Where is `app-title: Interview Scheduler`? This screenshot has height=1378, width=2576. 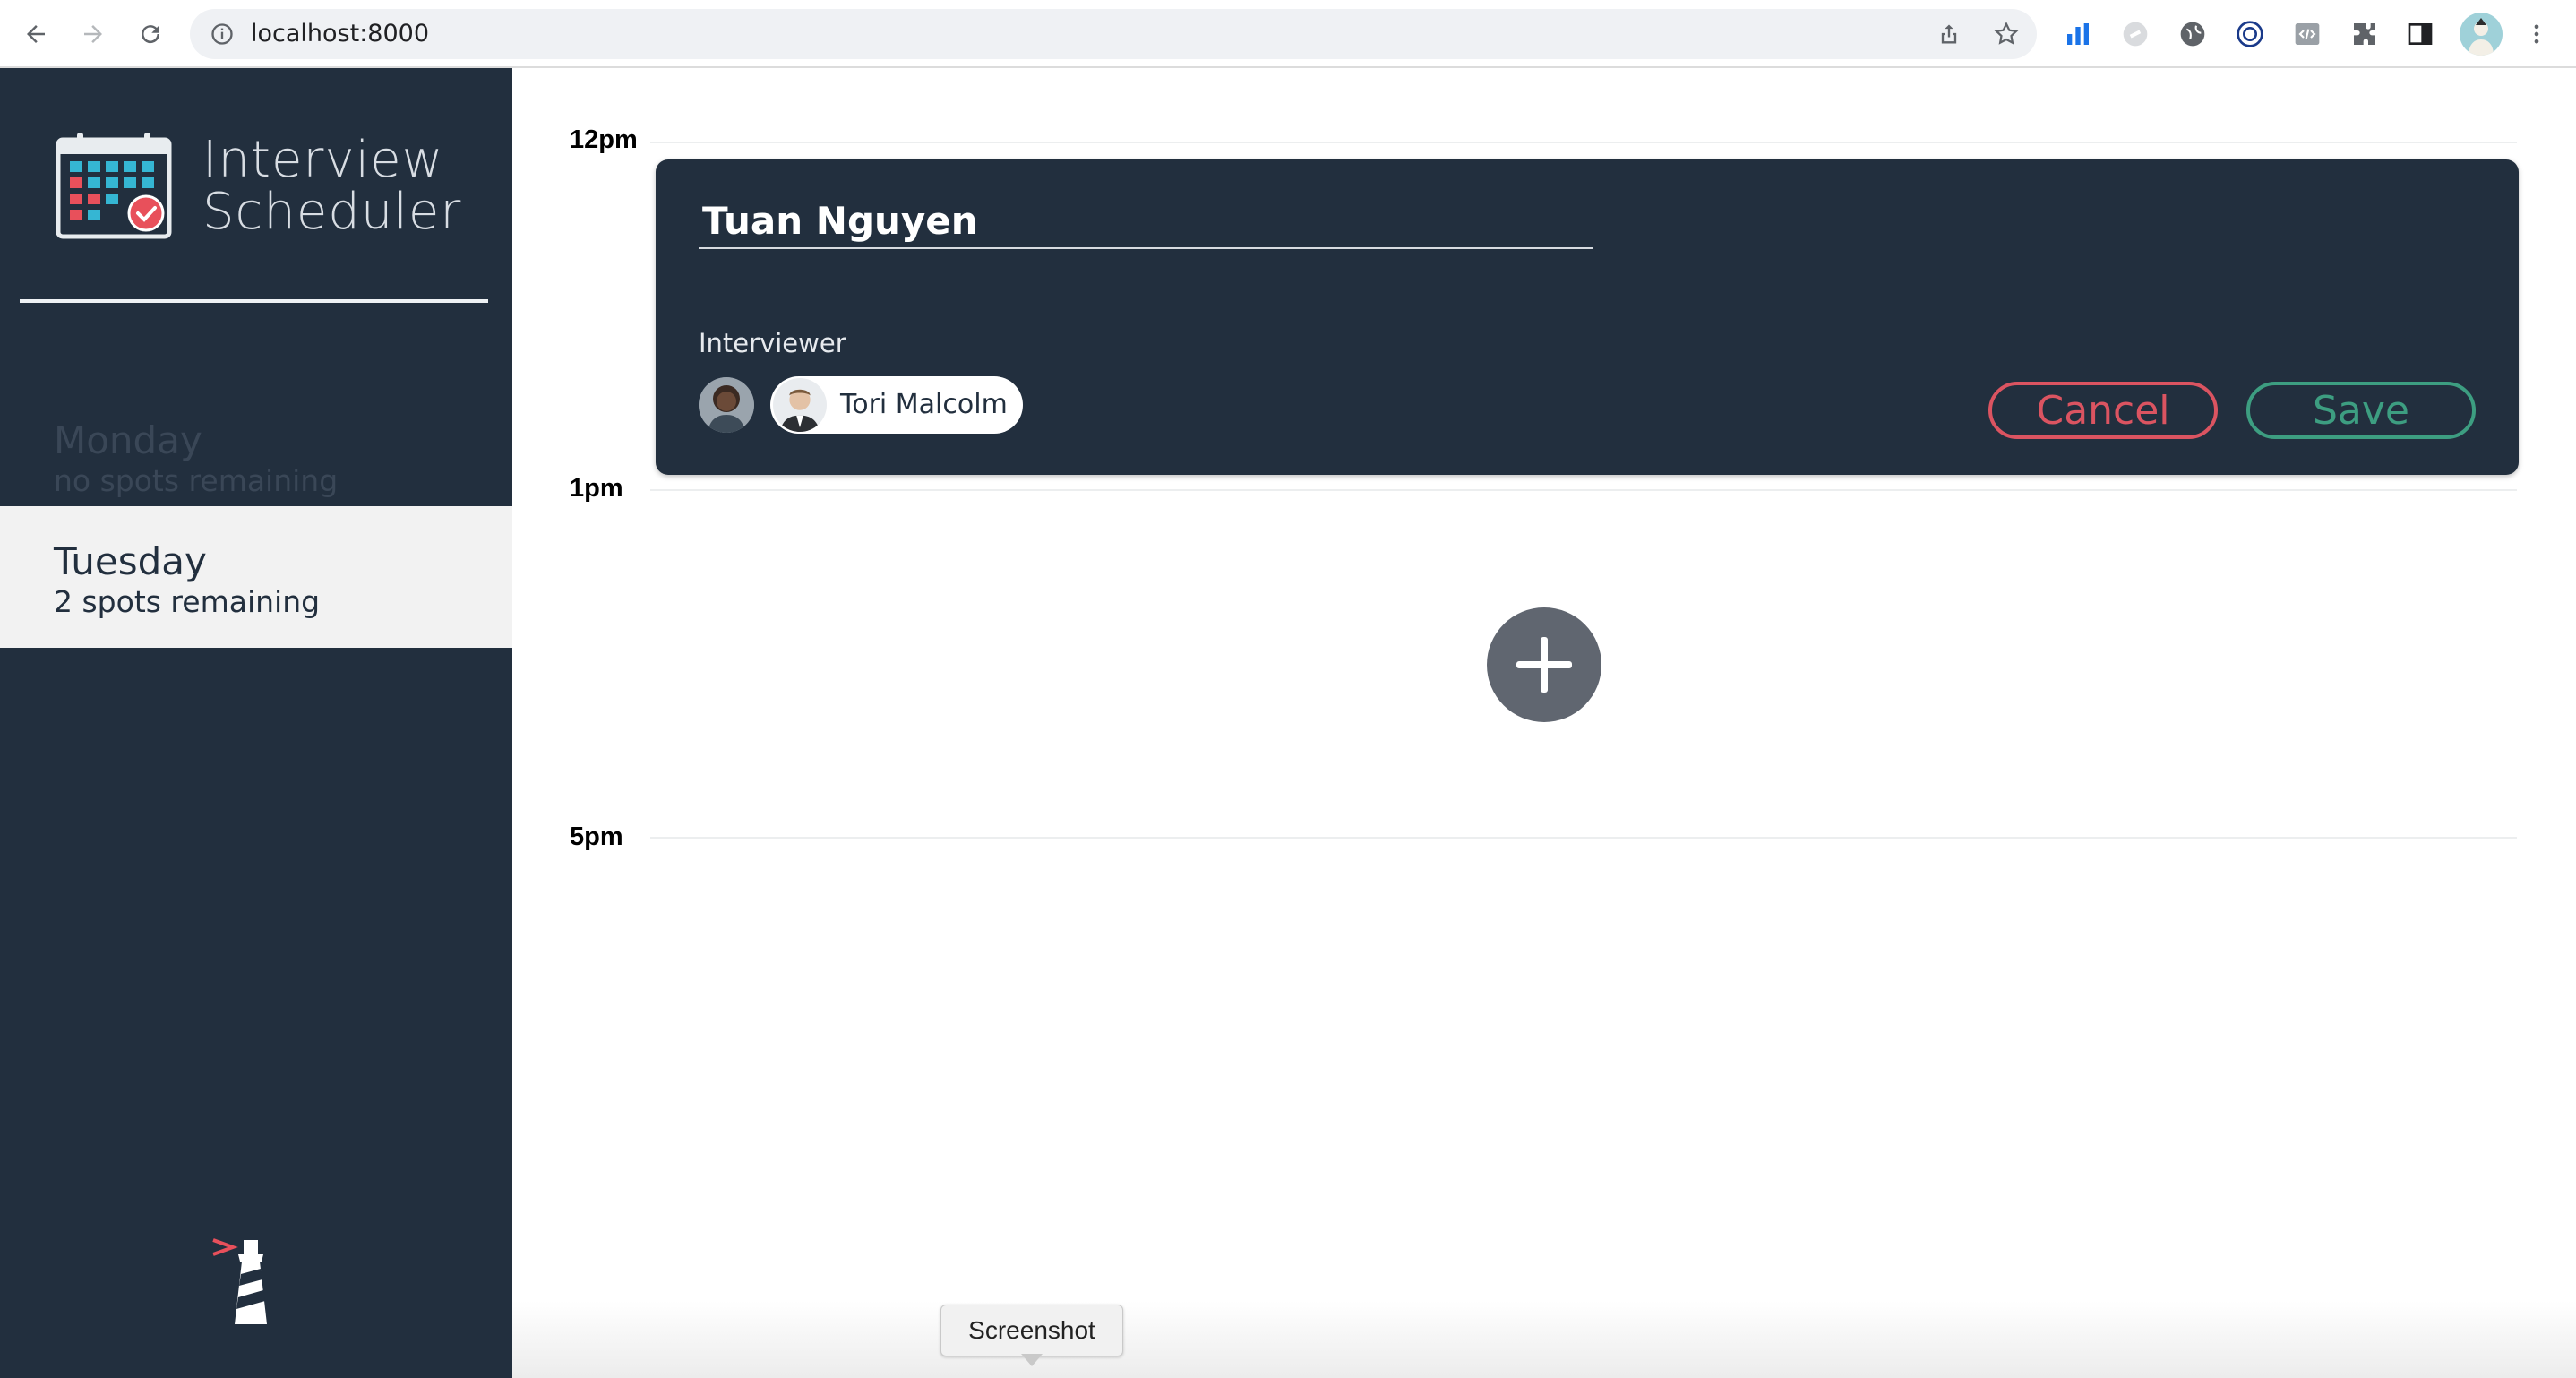
app-title: Interview Scheduler is located at coordinates (331, 186).